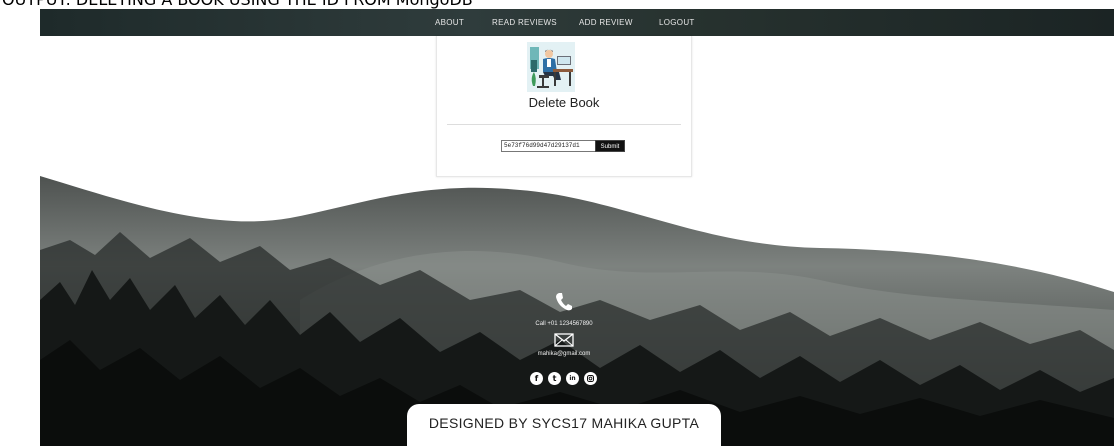 This screenshot has height=446, width=1114. What do you see at coordinates (564, 102) in the screenshot?
I see `card-title: Delete Book` at bounding box center [564, 102].